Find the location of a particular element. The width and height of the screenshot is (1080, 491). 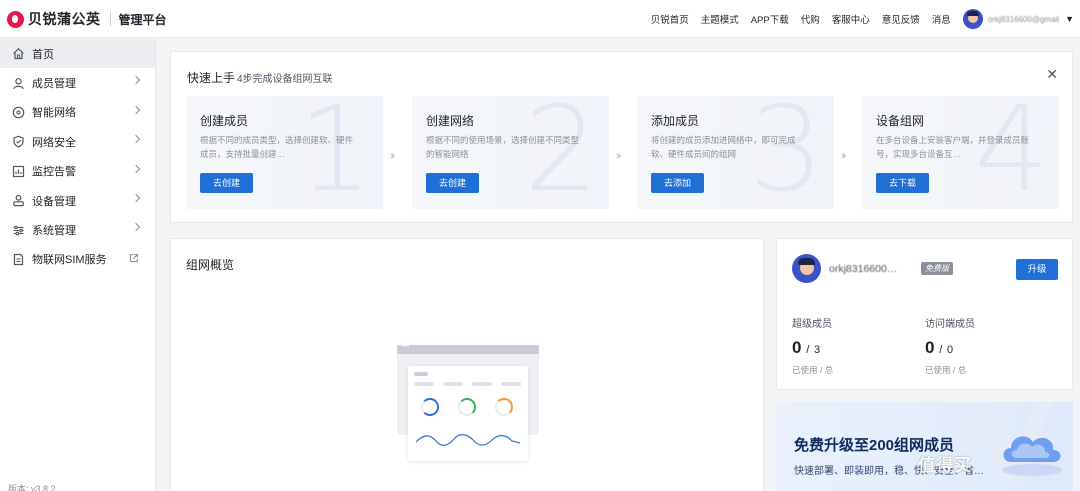

cloud-icon is located at coordinates (1032, 456).